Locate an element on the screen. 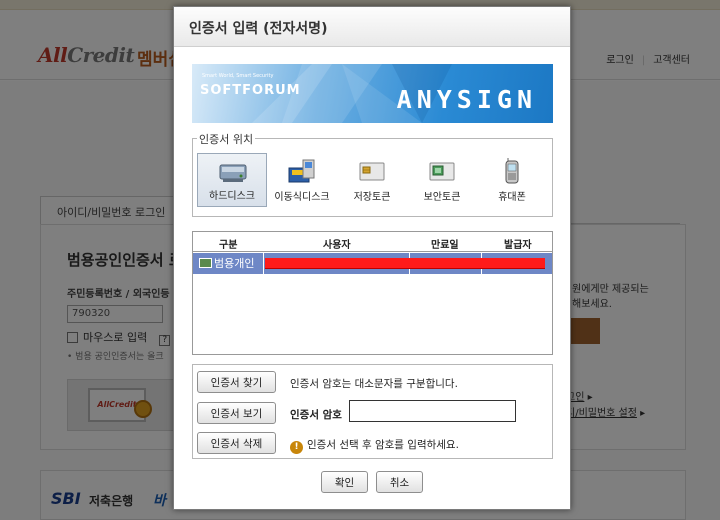 The image size is (720, 520). password-label: 인증서 암호 is located at coordinates (316, 415).